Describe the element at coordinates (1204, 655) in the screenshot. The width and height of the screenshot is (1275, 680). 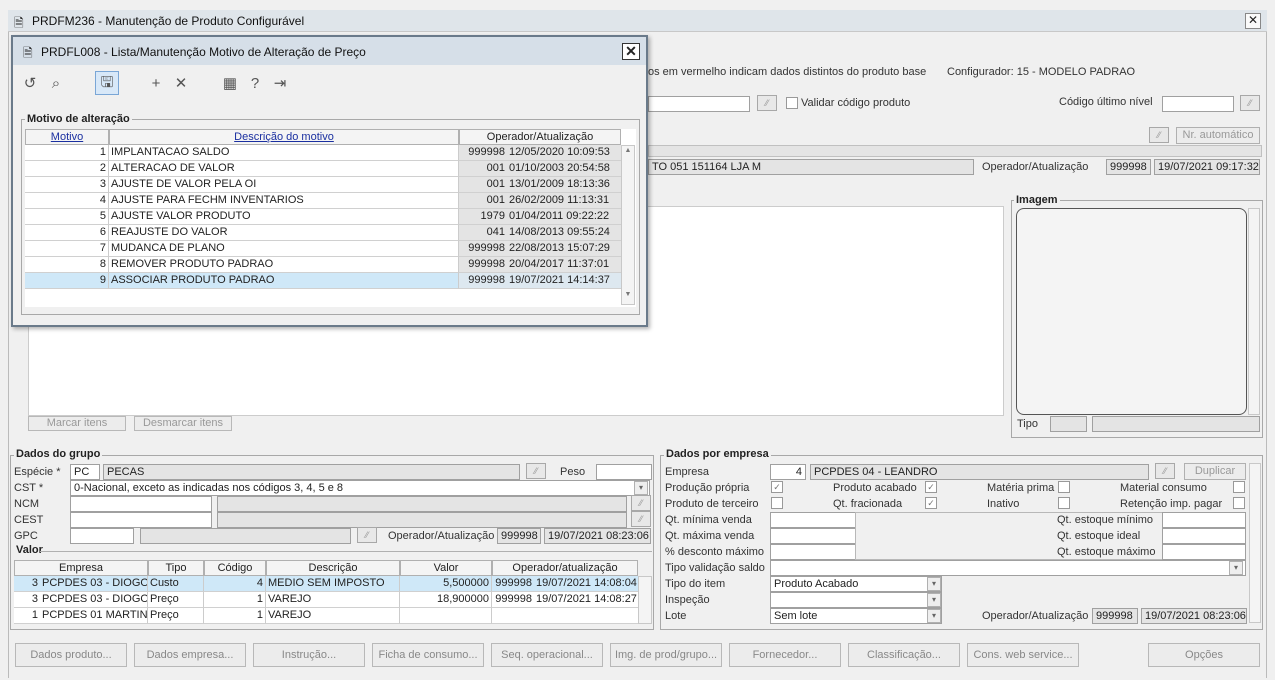
I see `opcoes-button: Opções` at that location.